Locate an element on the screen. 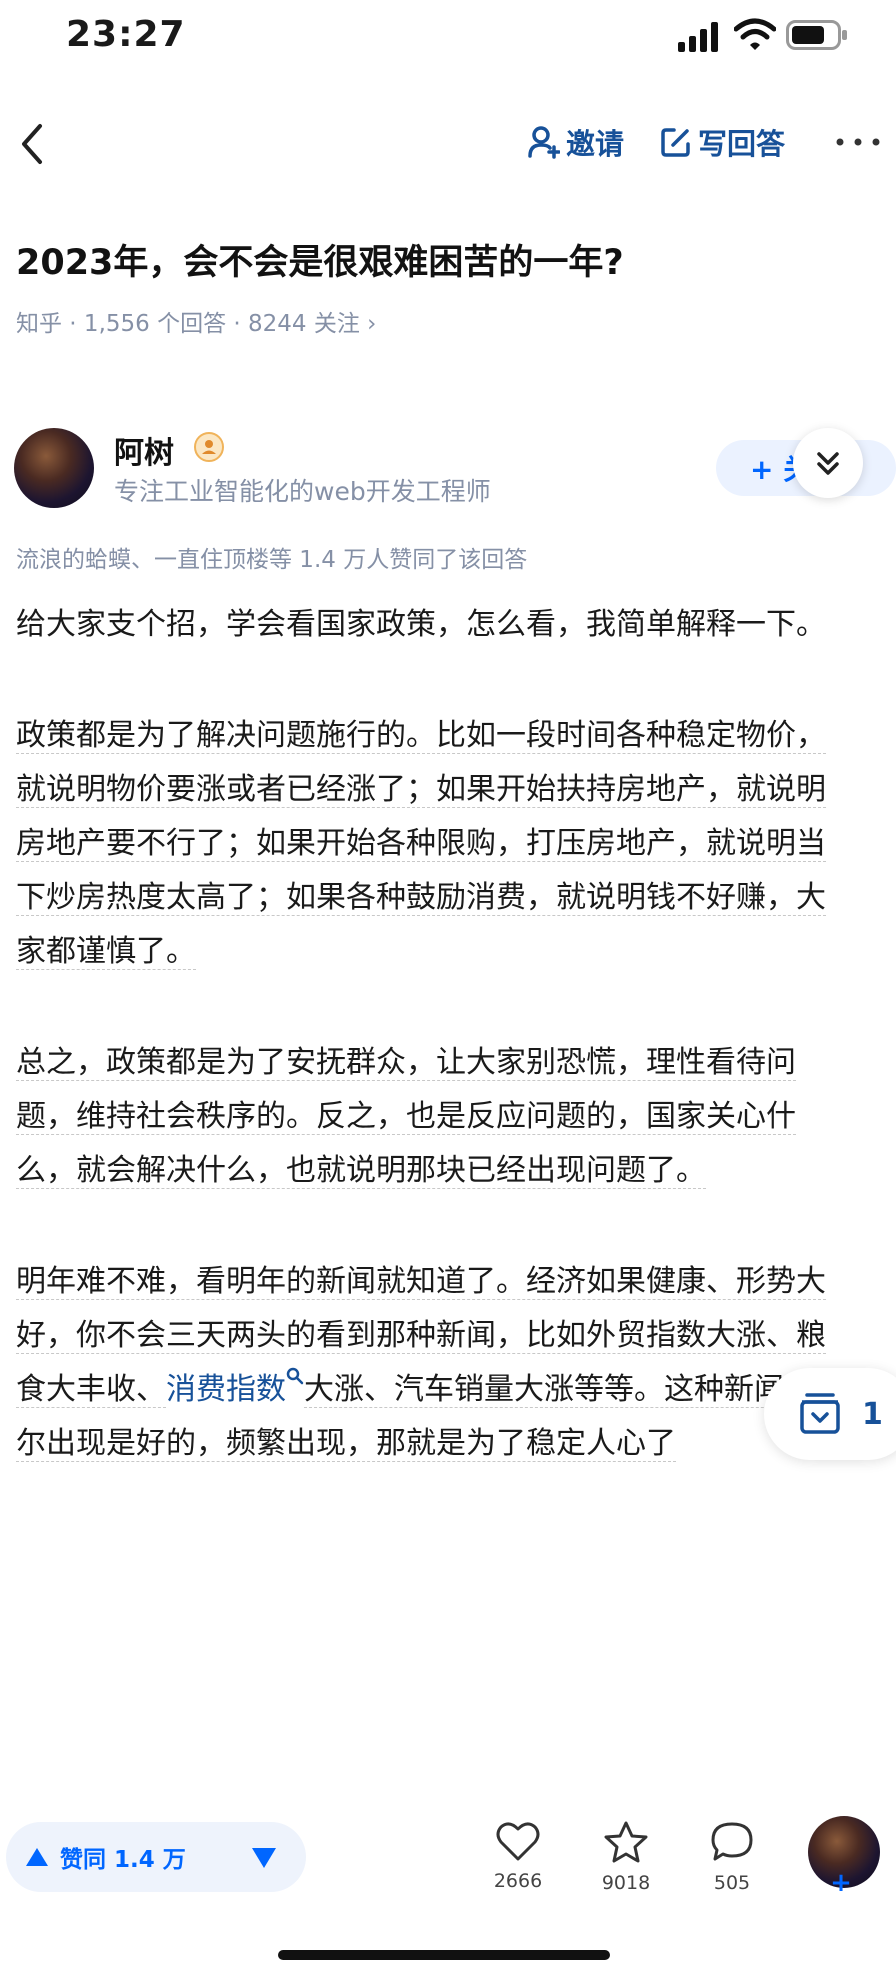  edit-pencil-icon is located at coordinates (675, 142).